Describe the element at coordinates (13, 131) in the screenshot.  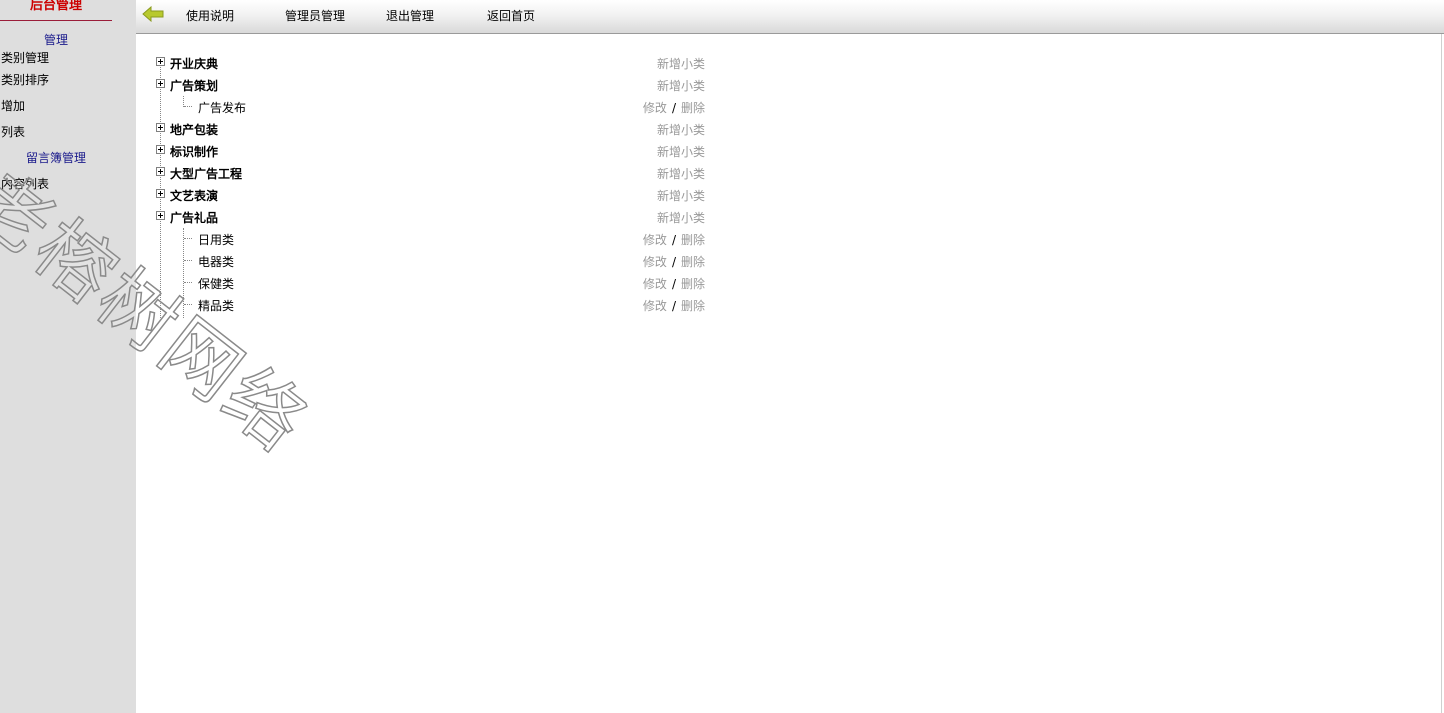
I see `sidebar-item-list: 列表` at that location.